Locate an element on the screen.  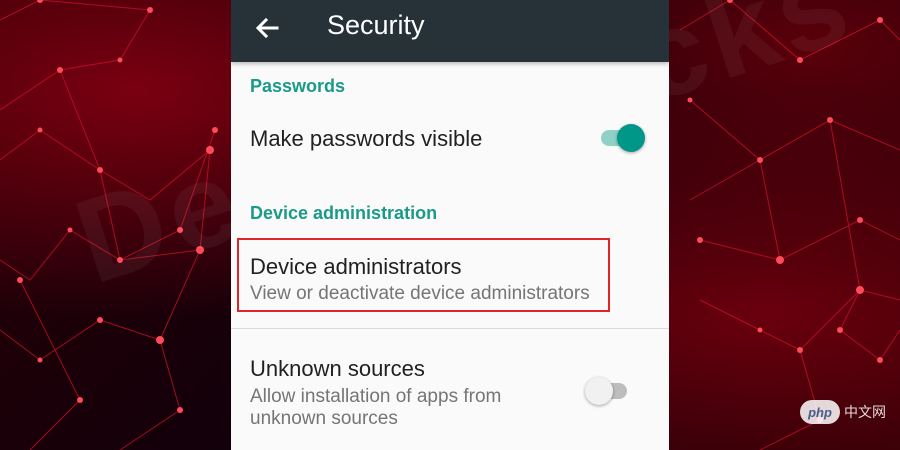
divider is located at coordinates (450, 328).